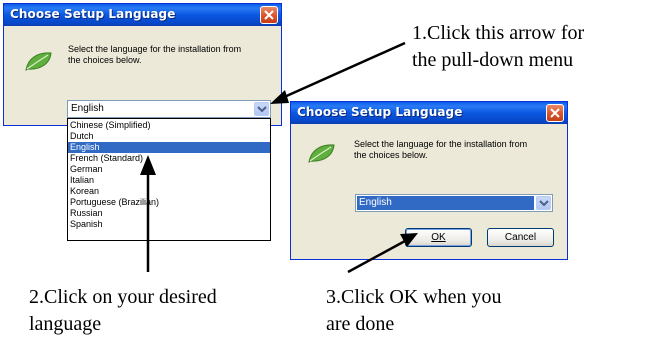 The height and width of the screenshot is (341, 645). I want to click on cancel-label: Cancel, so click(520, 237).